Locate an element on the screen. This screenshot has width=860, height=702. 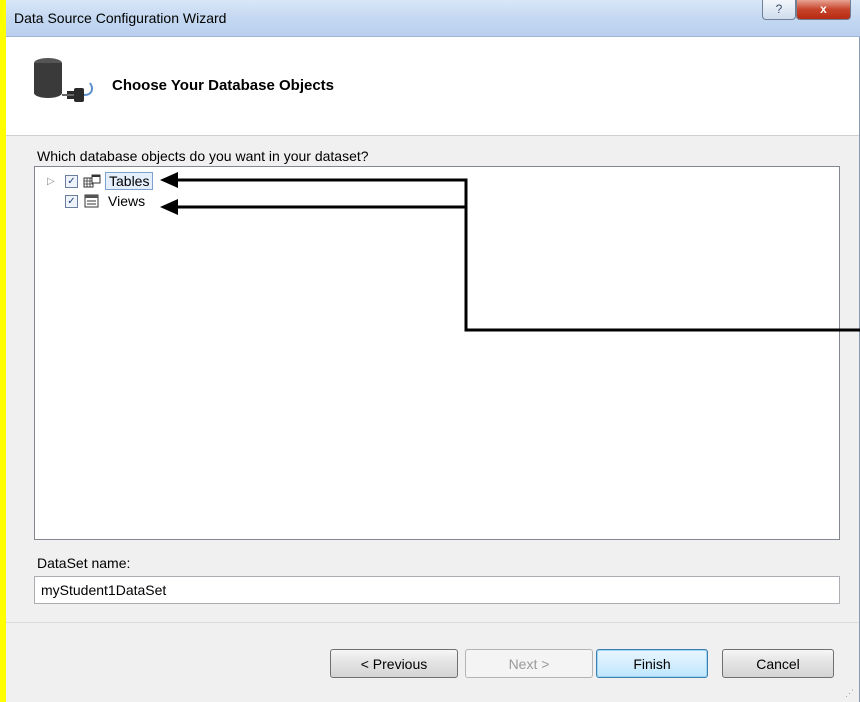
expand-arrow-icon: ▷ is located at coordinates (52, 181).